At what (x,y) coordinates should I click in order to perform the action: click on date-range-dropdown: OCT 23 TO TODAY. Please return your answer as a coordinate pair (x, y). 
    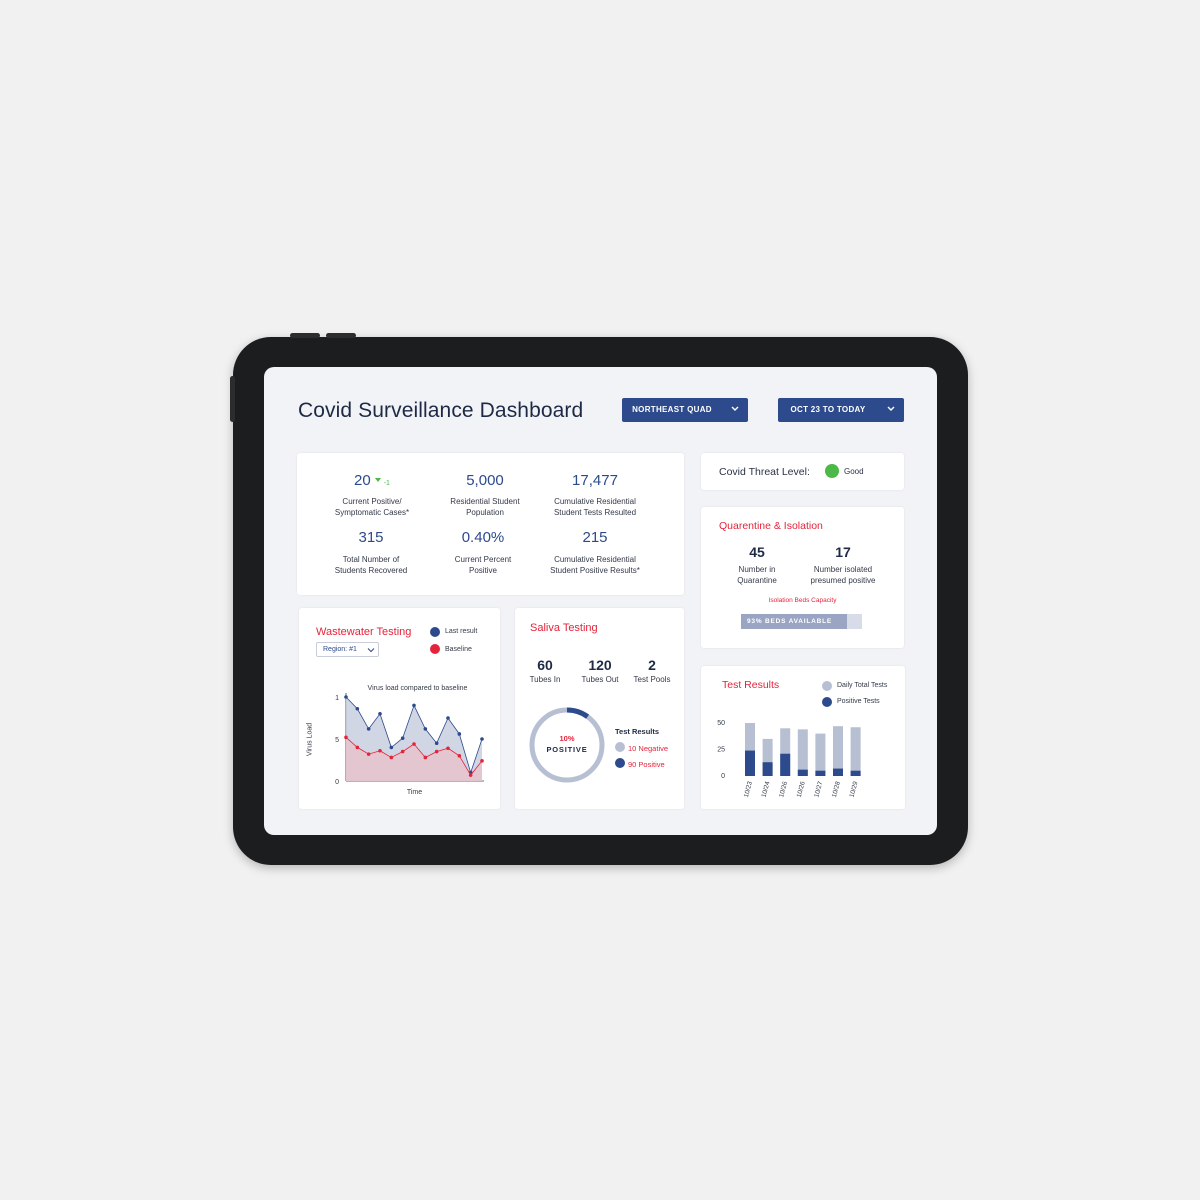
    Looking at the image, I should click on (841, 410).